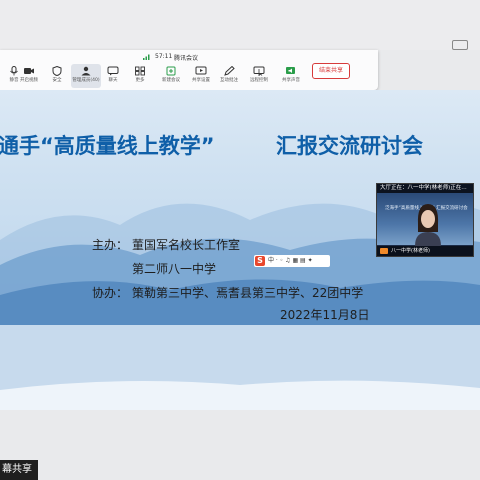 This screenshot has width=480, height=480. What do you see at coordinates (325, 315) in the screenshot?
I see `slide-date: 2022年11月8日` at bounding box center [325, 315].